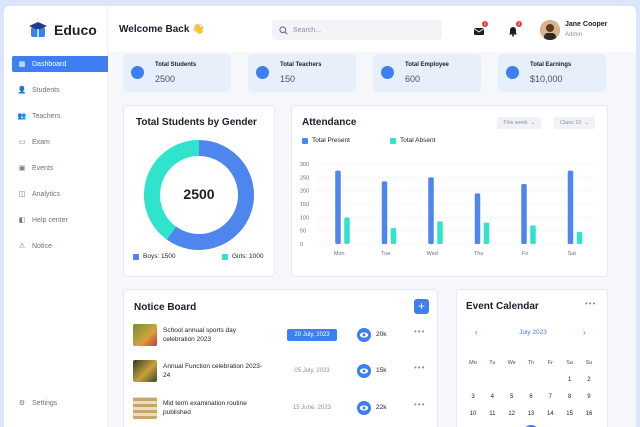 The width and height of the screenshot is (640, 427). What do you see at coordinates (485, 24) in the screenshot?
I see `mail-badge: 2` at bounding box center [485, 24].